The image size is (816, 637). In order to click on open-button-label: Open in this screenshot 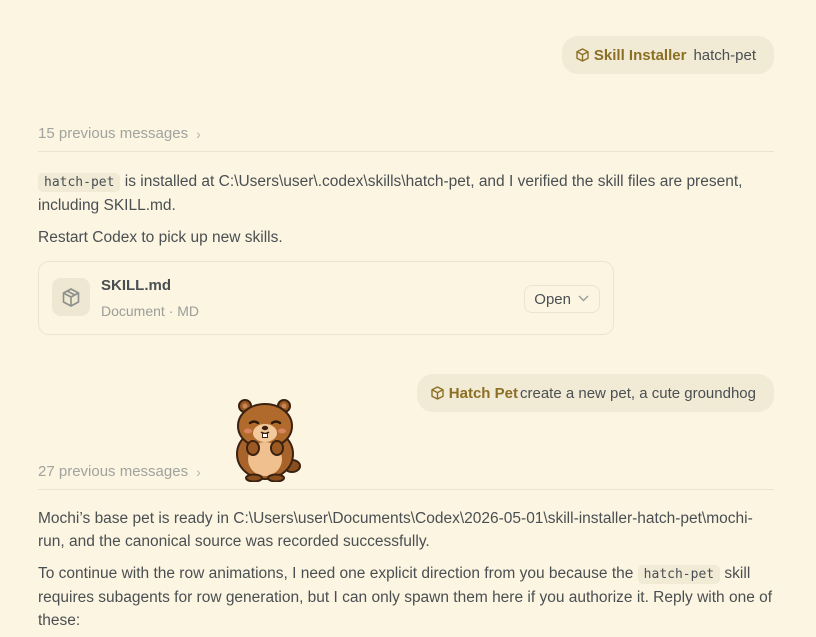, I will do `click(552, 299)`.